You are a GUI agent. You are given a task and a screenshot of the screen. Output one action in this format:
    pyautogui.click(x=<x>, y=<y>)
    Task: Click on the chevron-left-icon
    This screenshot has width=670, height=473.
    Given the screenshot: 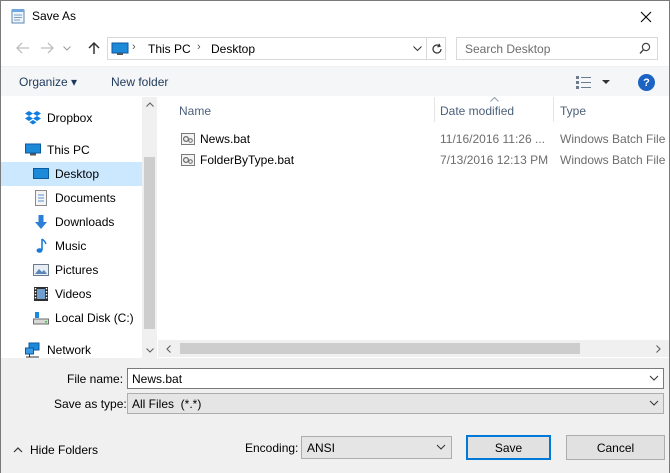 What is the action you would take?
    pyautogui.click(x=168, y=348)
    